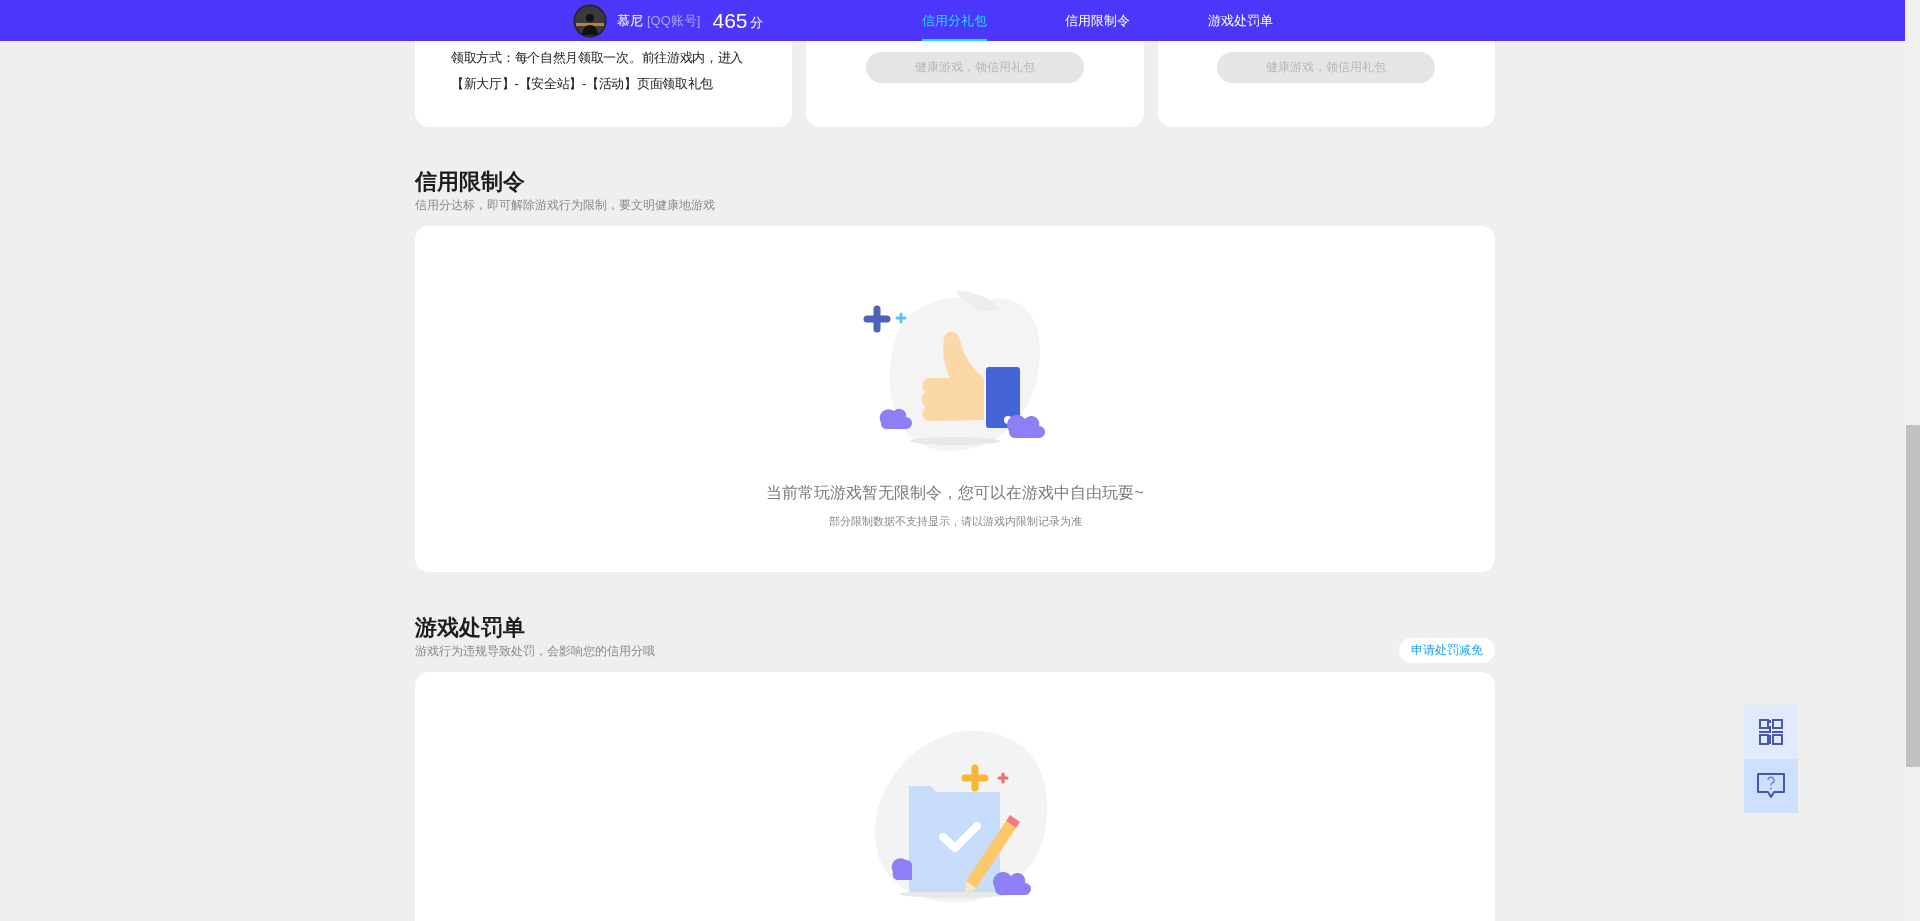  I want to click on credit-score: 465, so click(730, 20).